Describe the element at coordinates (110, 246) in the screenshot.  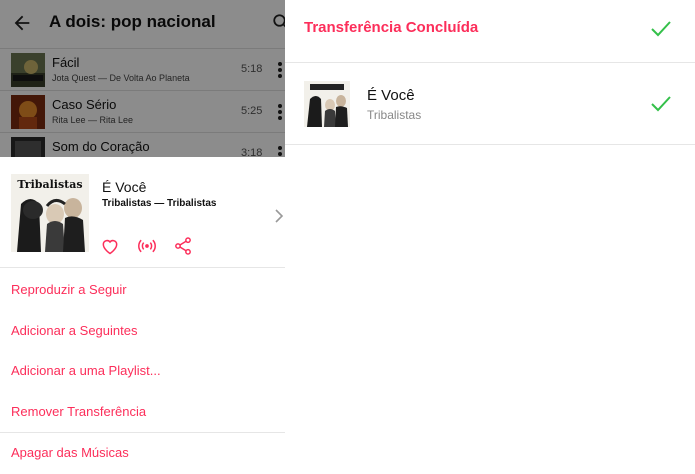
I see `heart-icon` at that location.